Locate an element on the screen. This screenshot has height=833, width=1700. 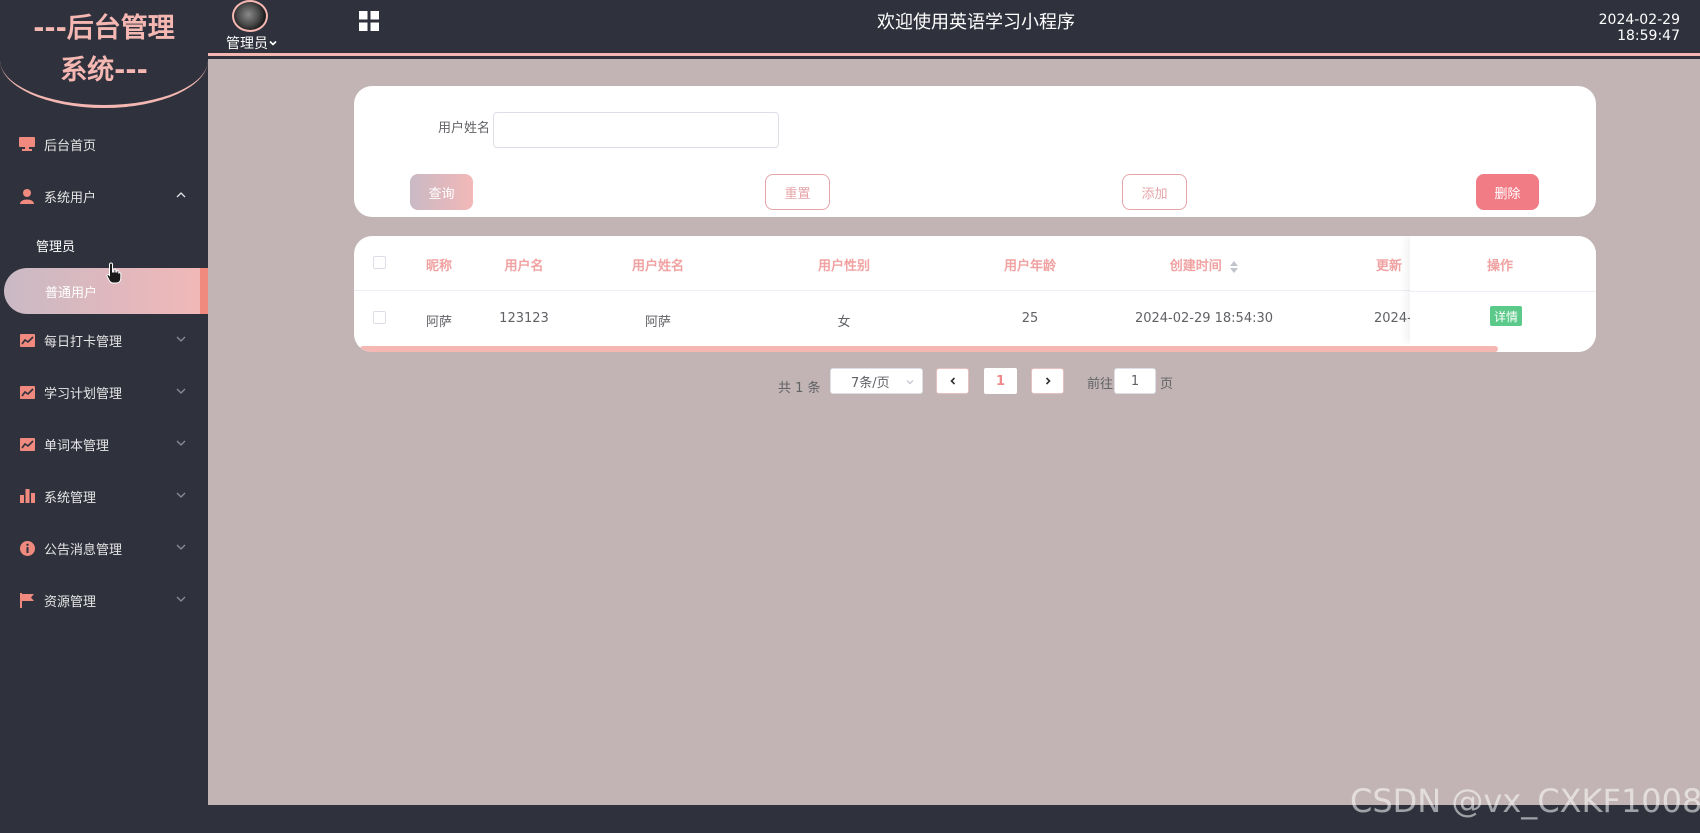
column-header-created: 创建时间 is located at coordinates (1204, 264).